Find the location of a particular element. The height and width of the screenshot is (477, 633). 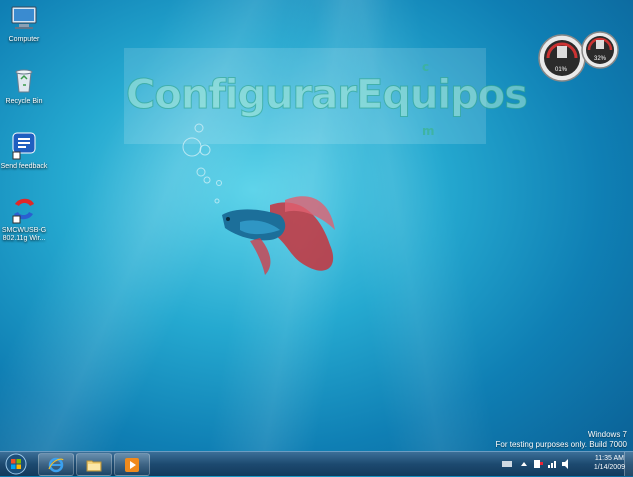

taskbar-media-player is located at coordinates (132, 464).